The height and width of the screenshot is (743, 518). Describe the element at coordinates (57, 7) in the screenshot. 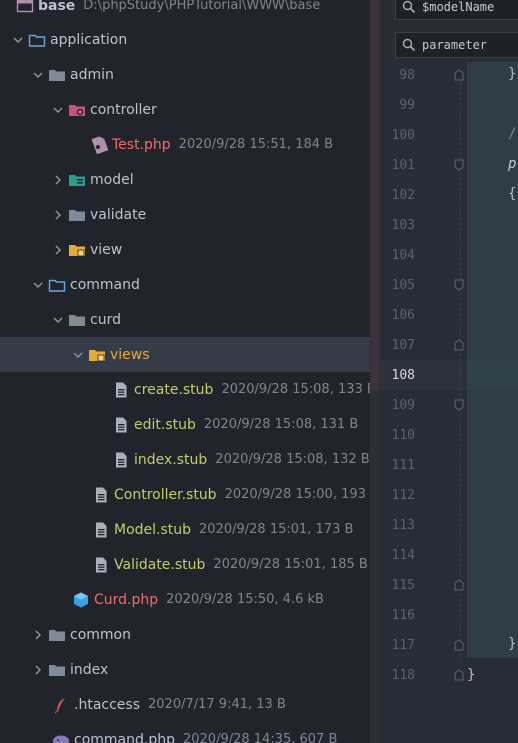

I see `tree-row-label: base` at that location.